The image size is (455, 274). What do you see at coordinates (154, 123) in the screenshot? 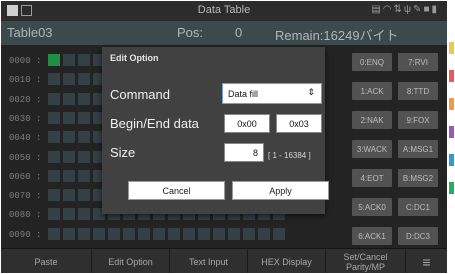
I see `begin-end-label: Begin/End data` at bounding box center [154, 123].